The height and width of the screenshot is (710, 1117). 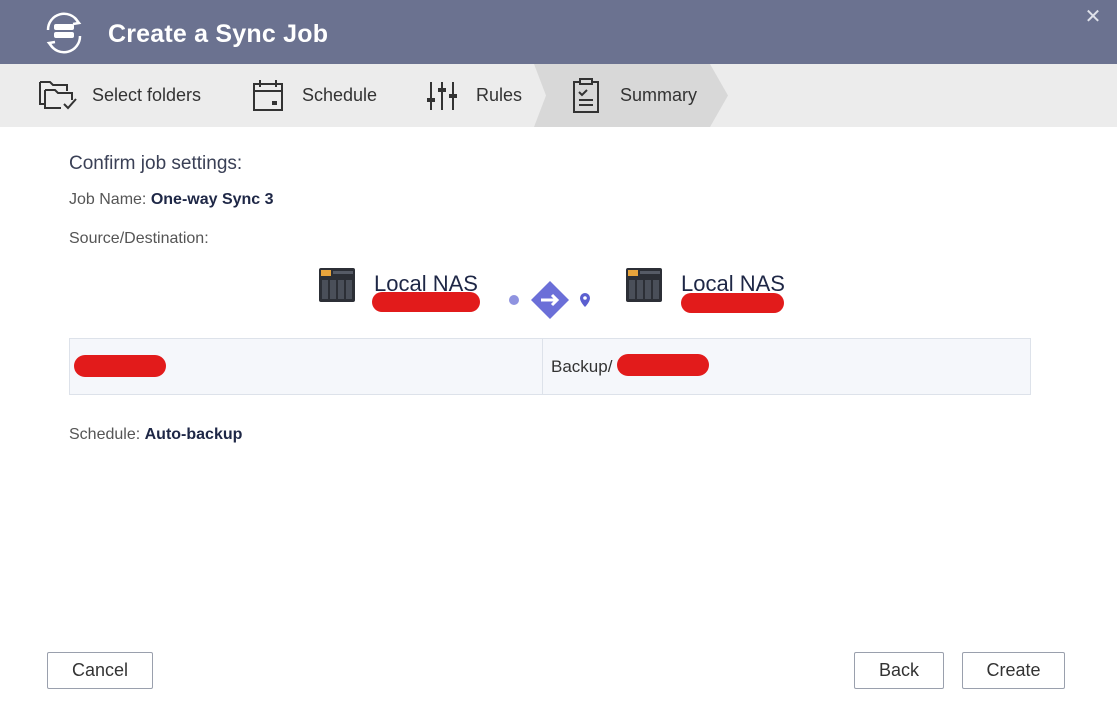 I want to click on source-folder-path, so click(x=306, y=366).